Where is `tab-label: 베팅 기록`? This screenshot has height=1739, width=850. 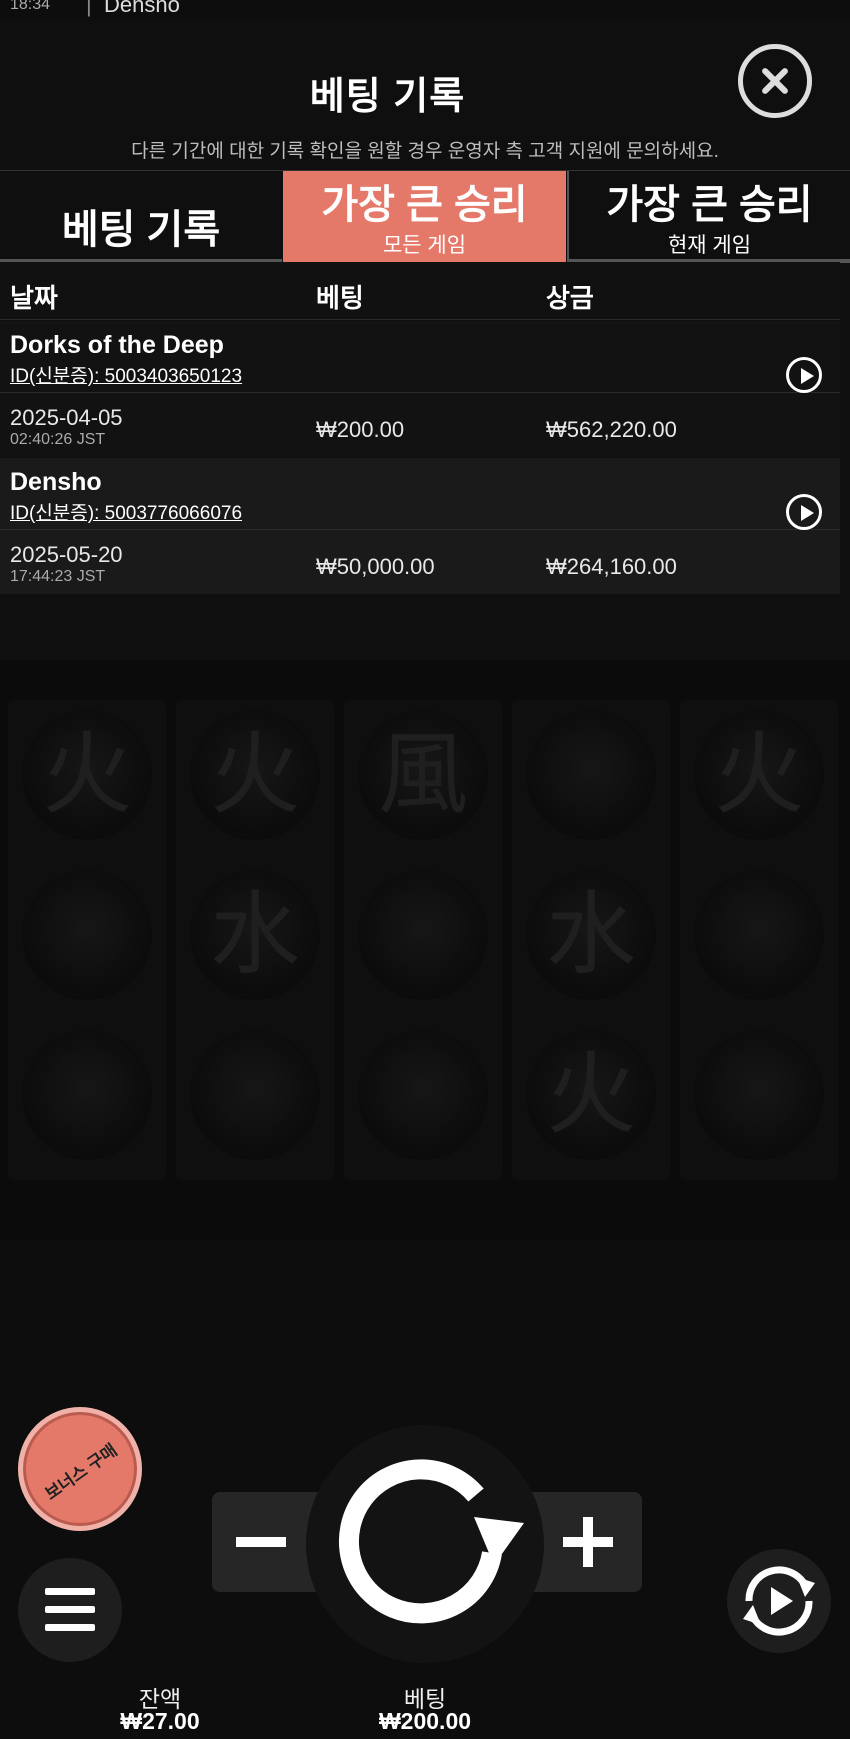
tab-label: 베팅 기록 is located at coordinates (141, 230).